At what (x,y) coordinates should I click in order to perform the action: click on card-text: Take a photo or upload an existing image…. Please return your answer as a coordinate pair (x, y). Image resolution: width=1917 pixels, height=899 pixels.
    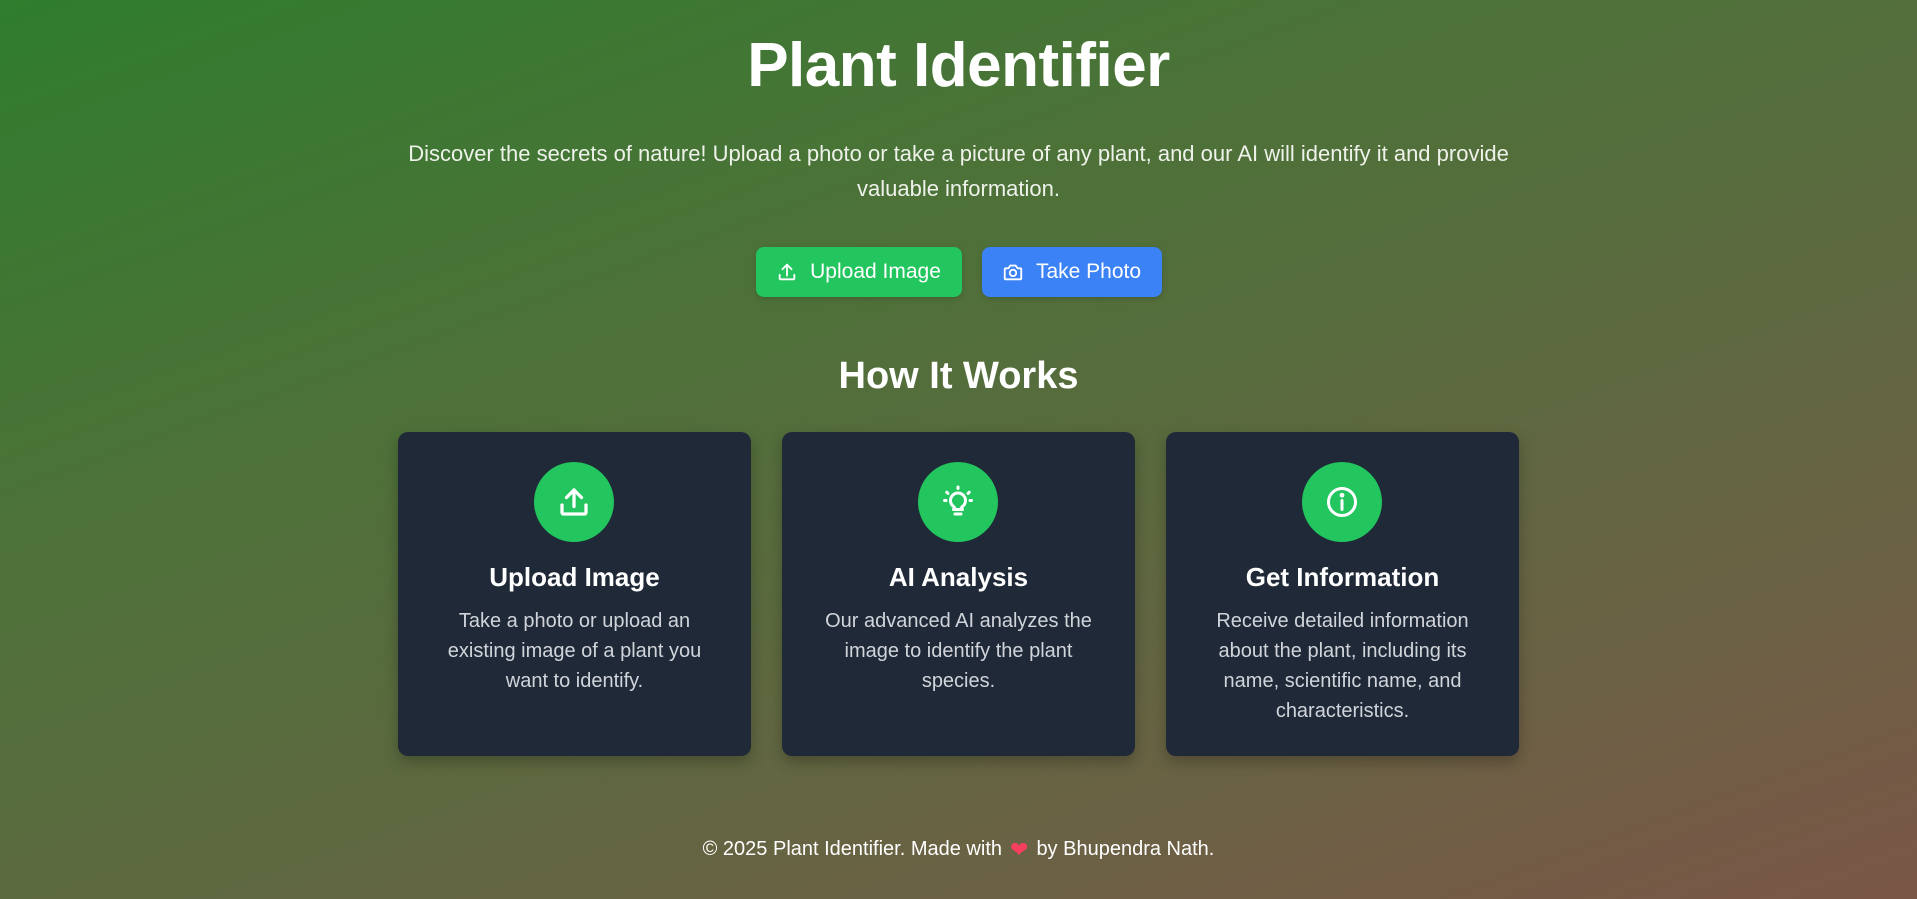
    Looking at the image, I should click on (574, 651).